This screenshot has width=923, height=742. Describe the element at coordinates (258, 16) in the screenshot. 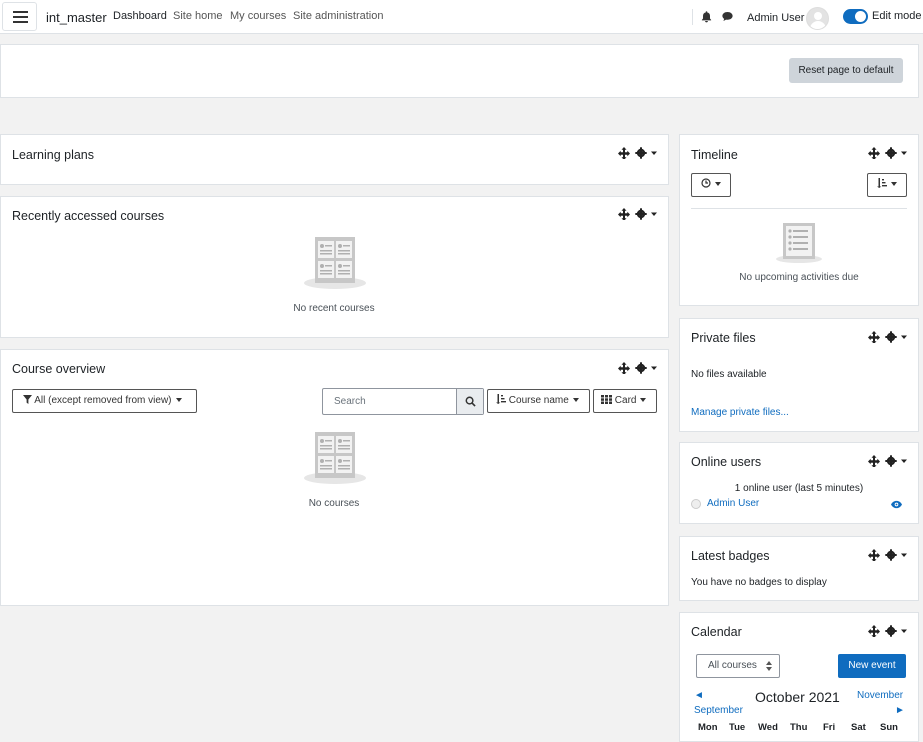

I see `nav-link-my-courses: My courses` at that location.